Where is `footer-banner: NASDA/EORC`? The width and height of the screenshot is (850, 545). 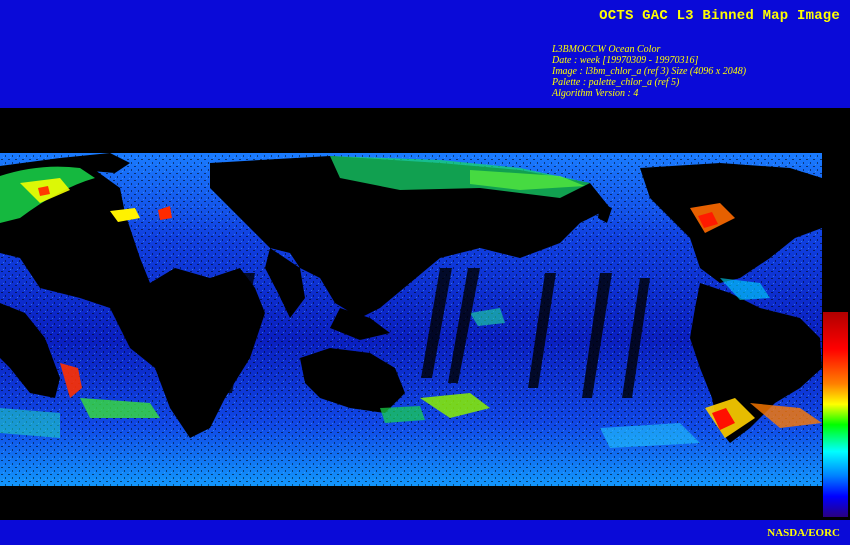
footer-banner: NASDA/EORC is located at coordinates (425, 532).